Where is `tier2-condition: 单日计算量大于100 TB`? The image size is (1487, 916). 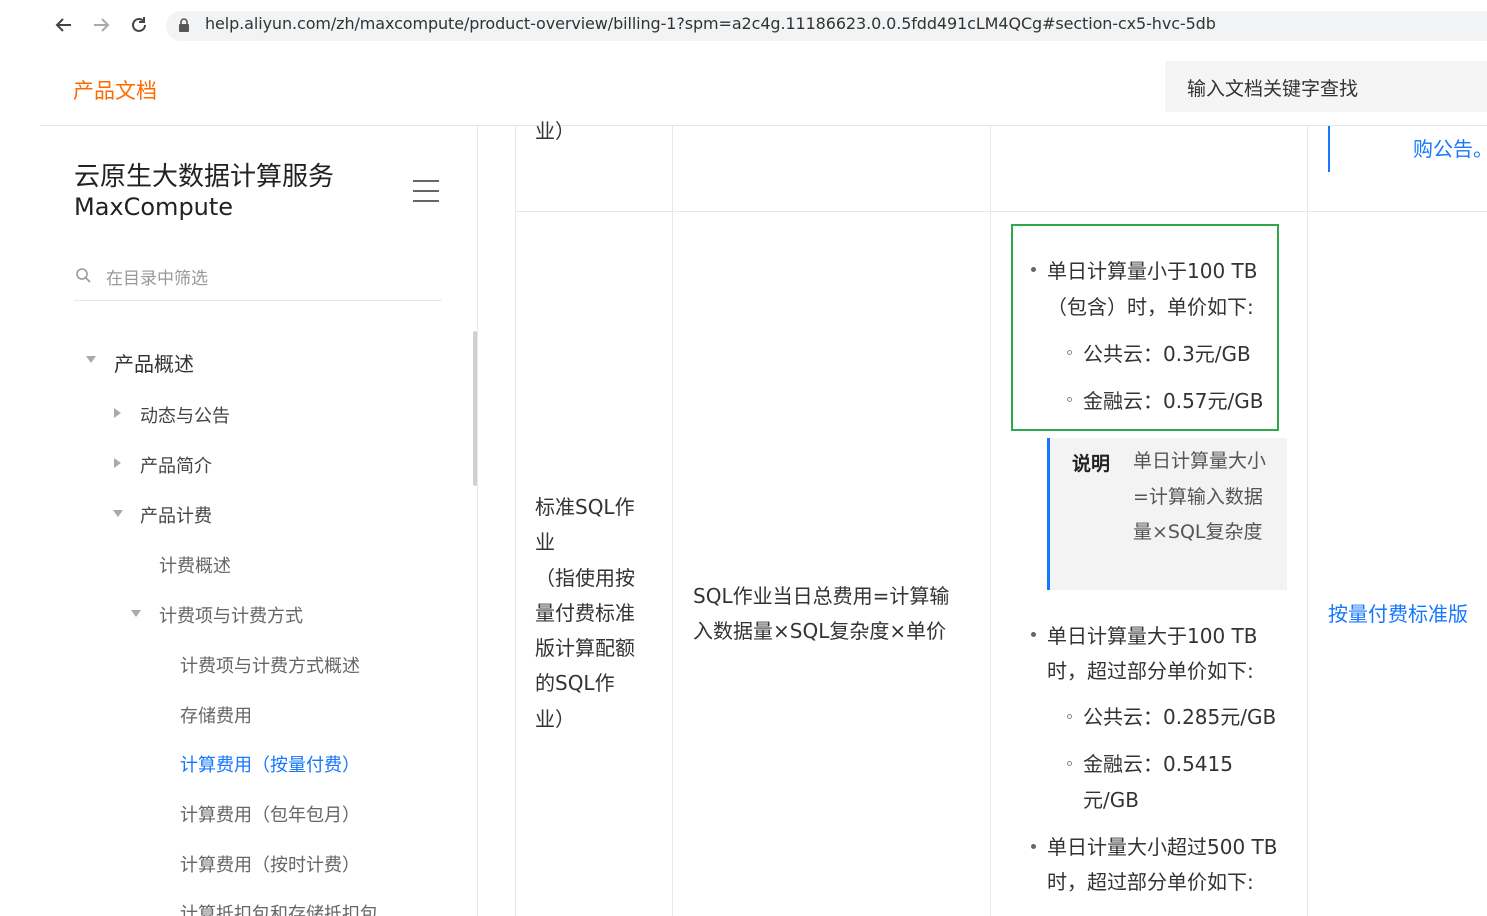
tier2-condition: 单日计算量大于100 TB is located at coordinates (1152, 636).